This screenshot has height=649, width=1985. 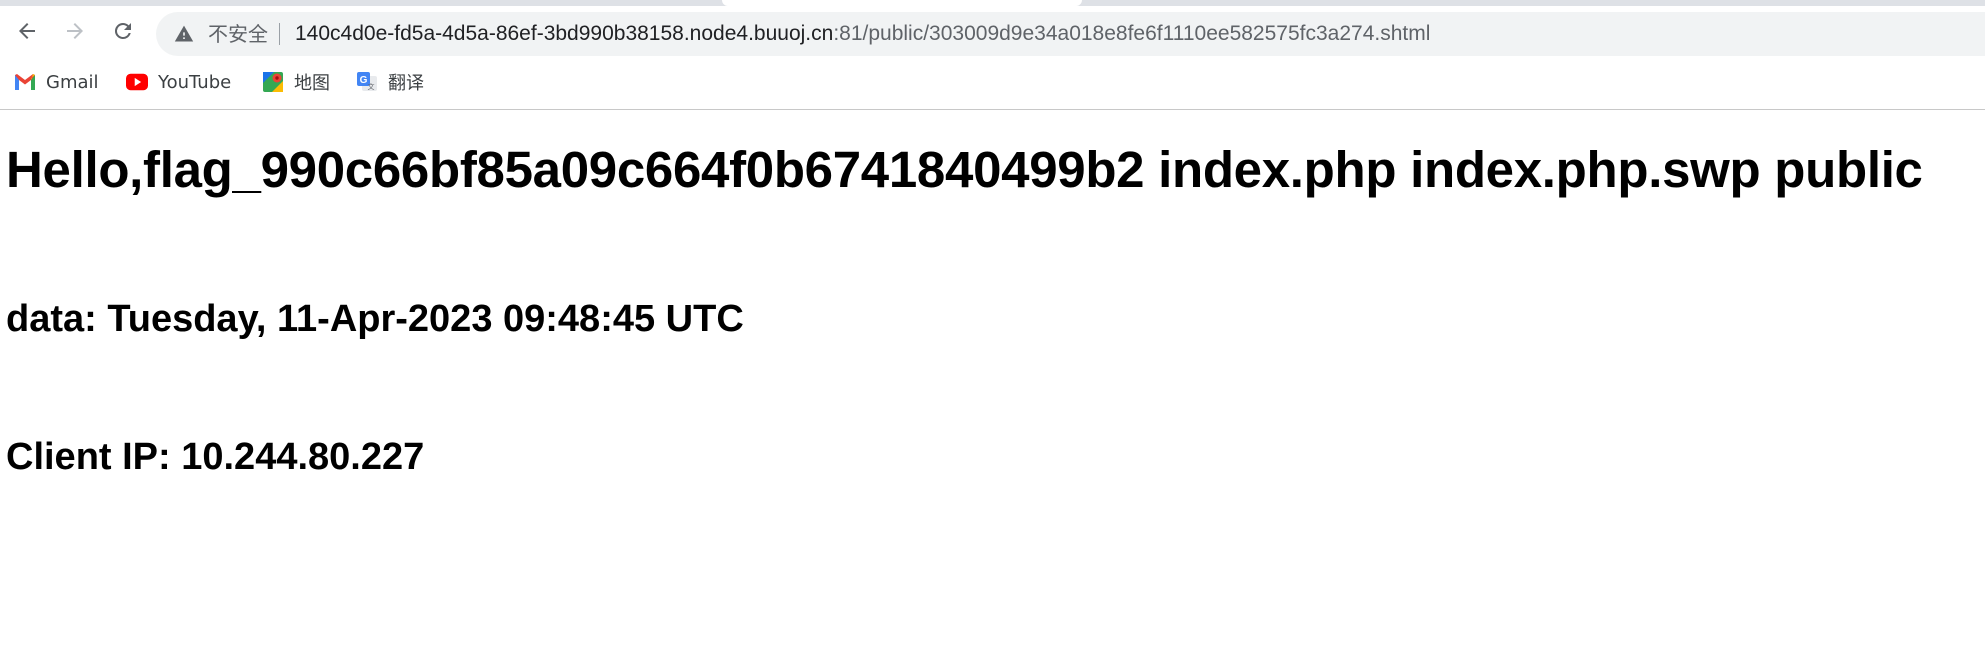 I want to click on bookmark-label: Gmail, so click(x=72, y=82).